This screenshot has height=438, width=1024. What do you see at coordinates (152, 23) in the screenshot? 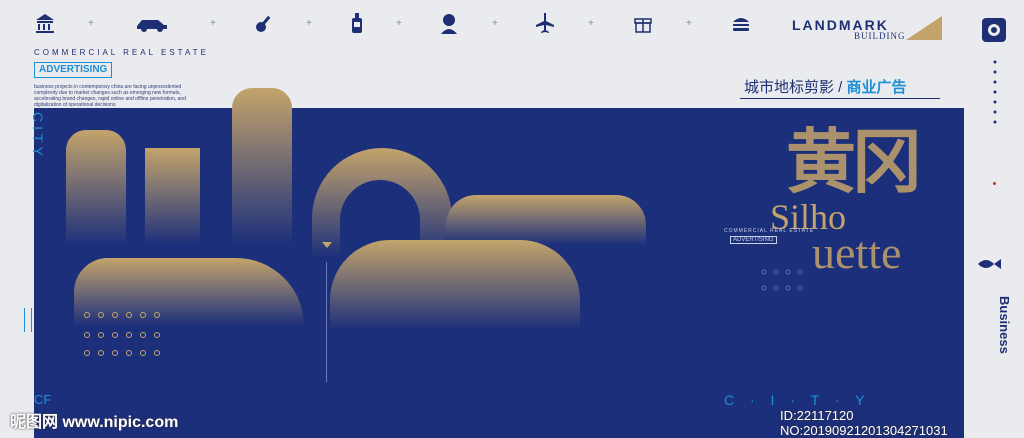
I see `car-icon` at bounding box center [152, 23].